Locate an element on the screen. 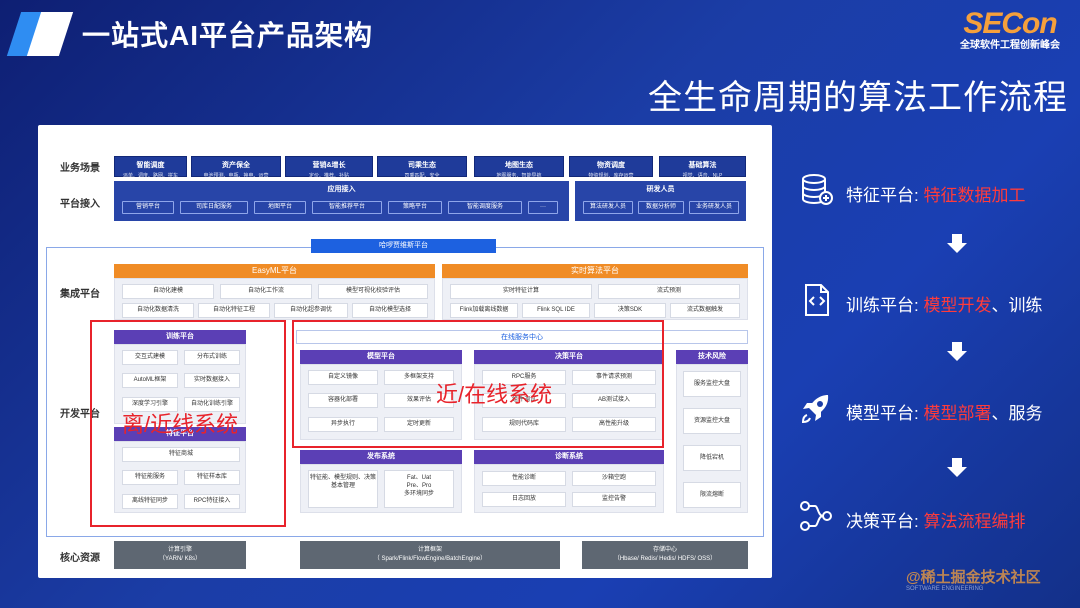  business-card: 基础算法 视觉、语音、NLP is located at coordinates (702, 167).